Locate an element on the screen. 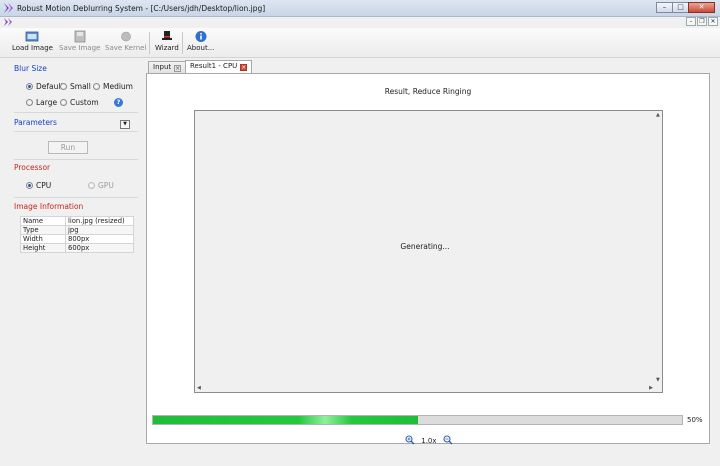 The image size is (720, 466). load-image-label: Load Image is located at coordinates (32, 48).